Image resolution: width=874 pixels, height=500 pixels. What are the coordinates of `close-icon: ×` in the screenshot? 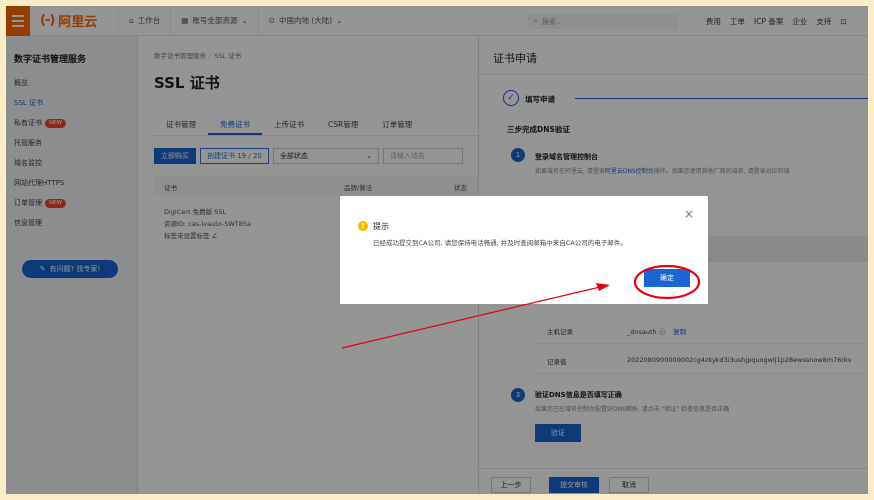 It's located at (689, 214).